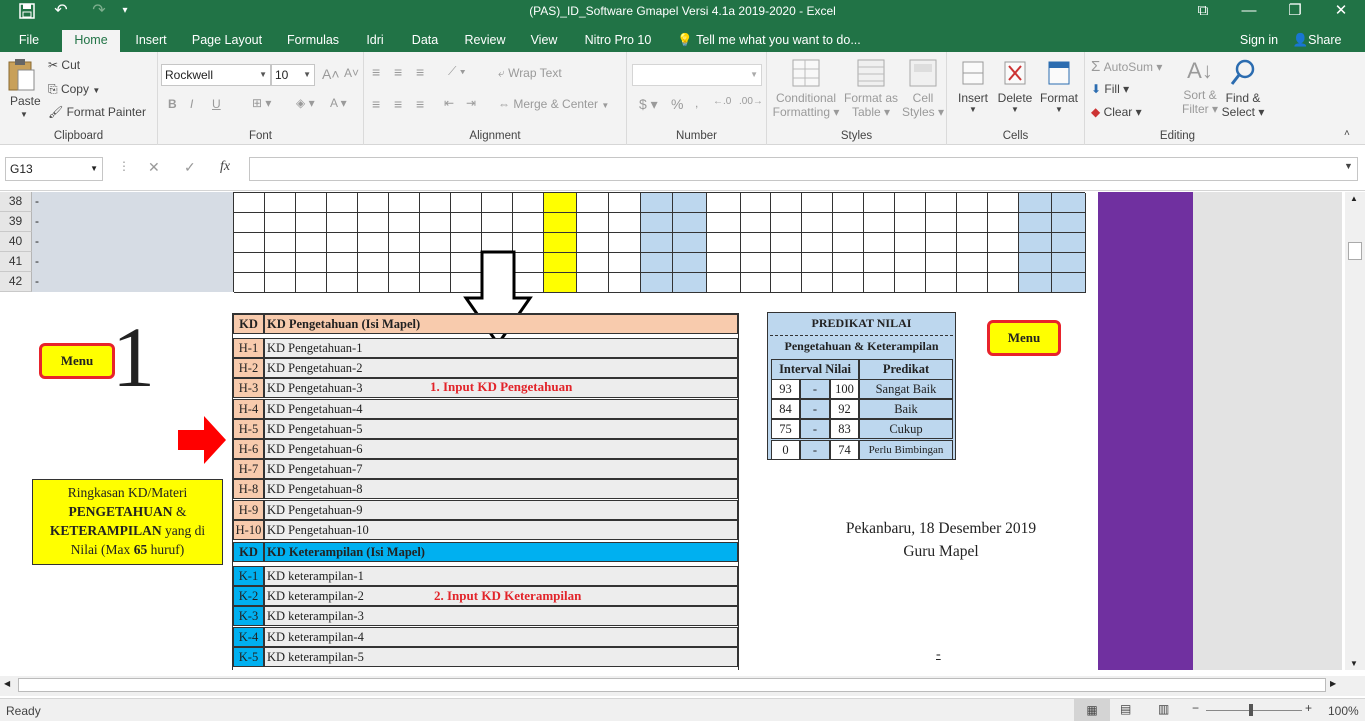  Describe the element at coordinates (1348, 166) in the screenshot. I see `expand-formula-icon: ▼` at that location.